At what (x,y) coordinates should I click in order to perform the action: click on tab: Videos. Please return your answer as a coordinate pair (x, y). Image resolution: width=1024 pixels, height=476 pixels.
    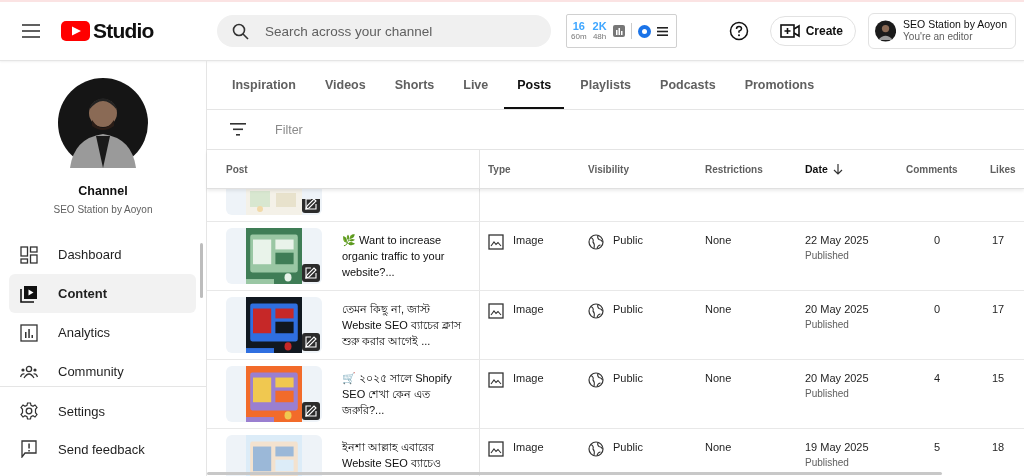
    Looking at the image, I should click on (345, 85).